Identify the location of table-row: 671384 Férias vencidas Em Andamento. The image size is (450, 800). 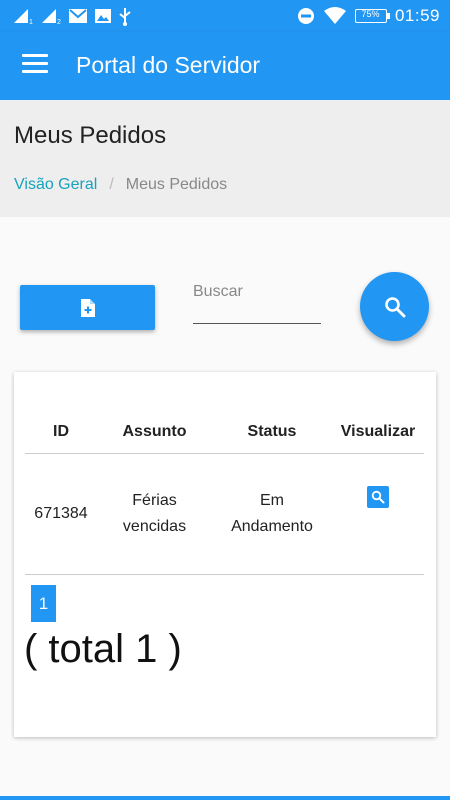
(224, 514).